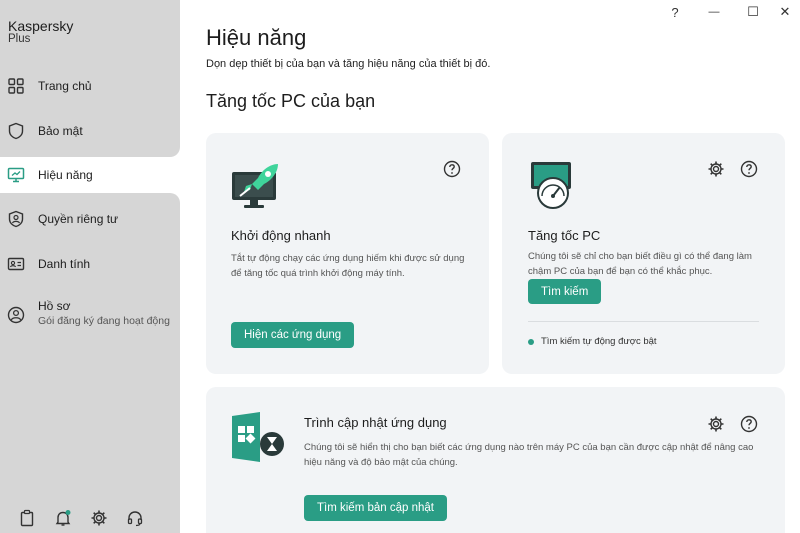 The height and width of the screenshot is (533, 800). I want to click on sidebar-item-label: Quyền riêng tư, so click(78, 219).